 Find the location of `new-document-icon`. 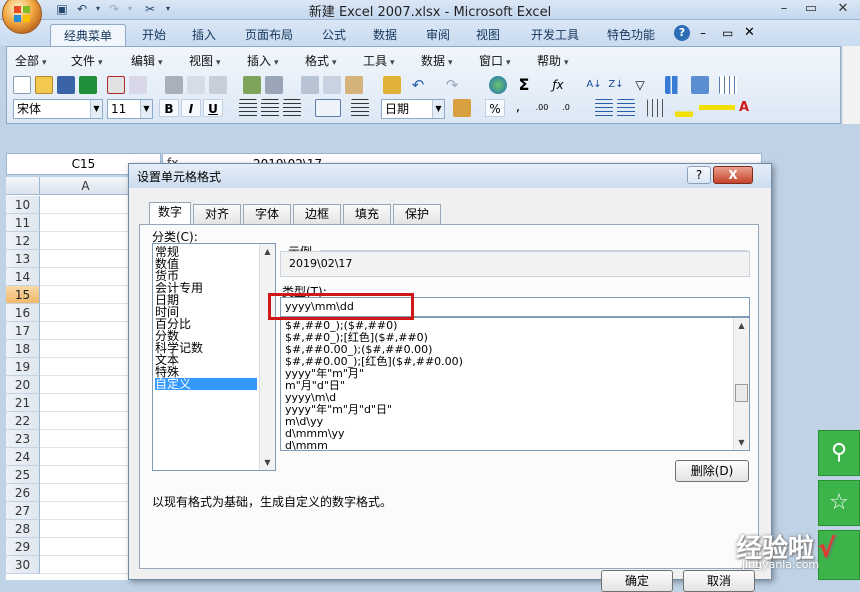

new-document-icon is located at coordinates (22, 85).